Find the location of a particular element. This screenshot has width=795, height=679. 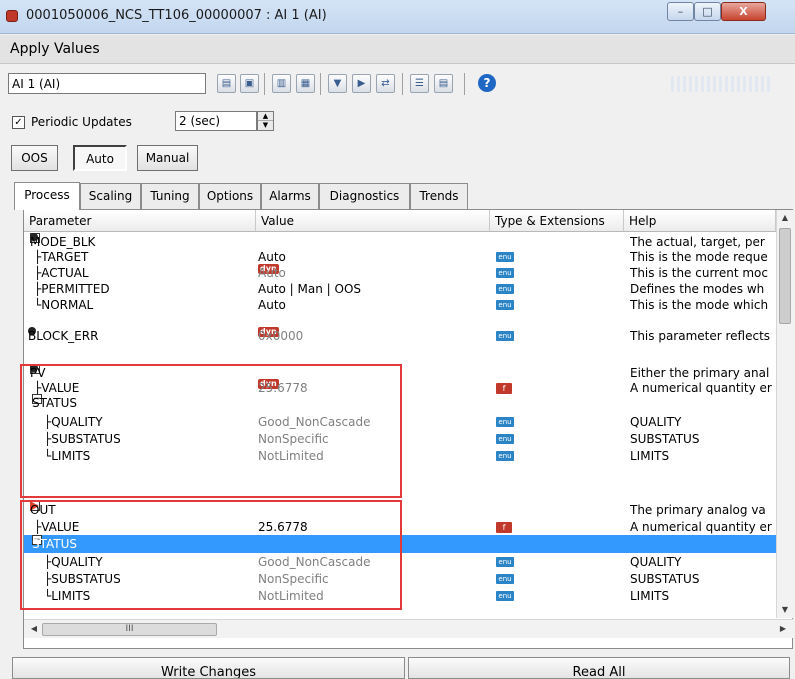

column-header-value: Value is located at coordinates (373, 221).